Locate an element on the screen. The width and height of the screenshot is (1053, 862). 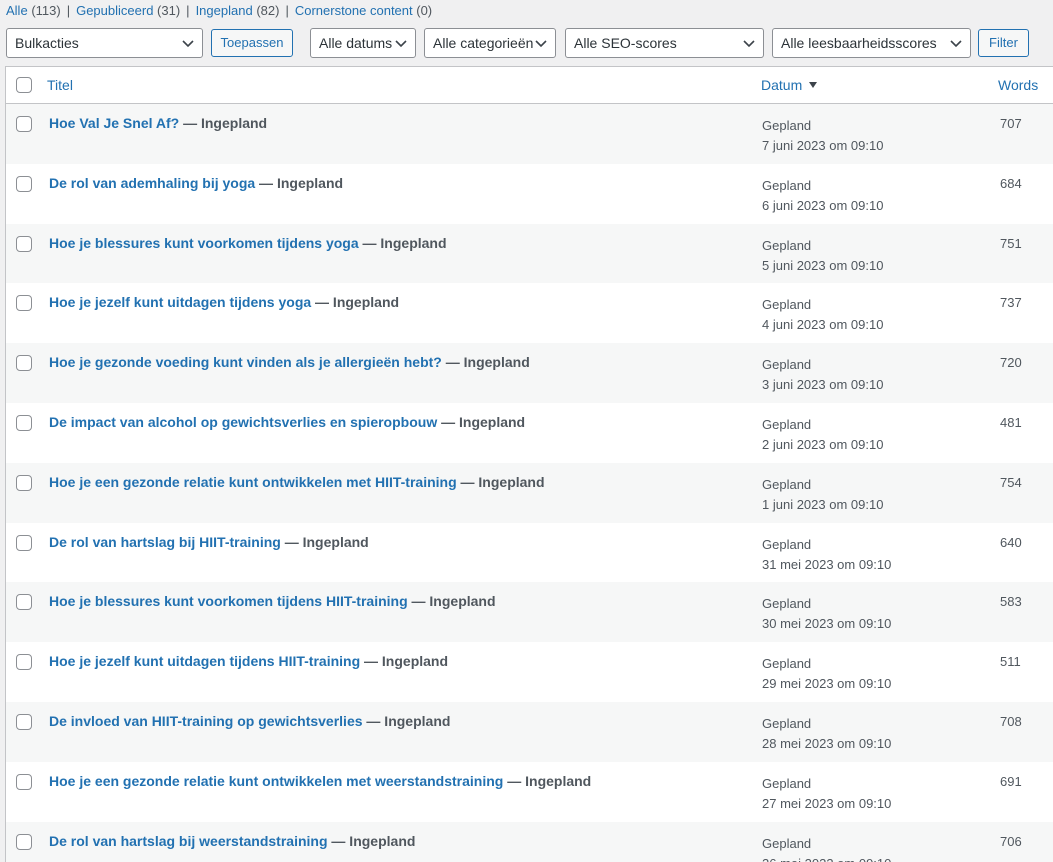
filter-published-link: Gepubliceerd is located at coordinates (114, 10).